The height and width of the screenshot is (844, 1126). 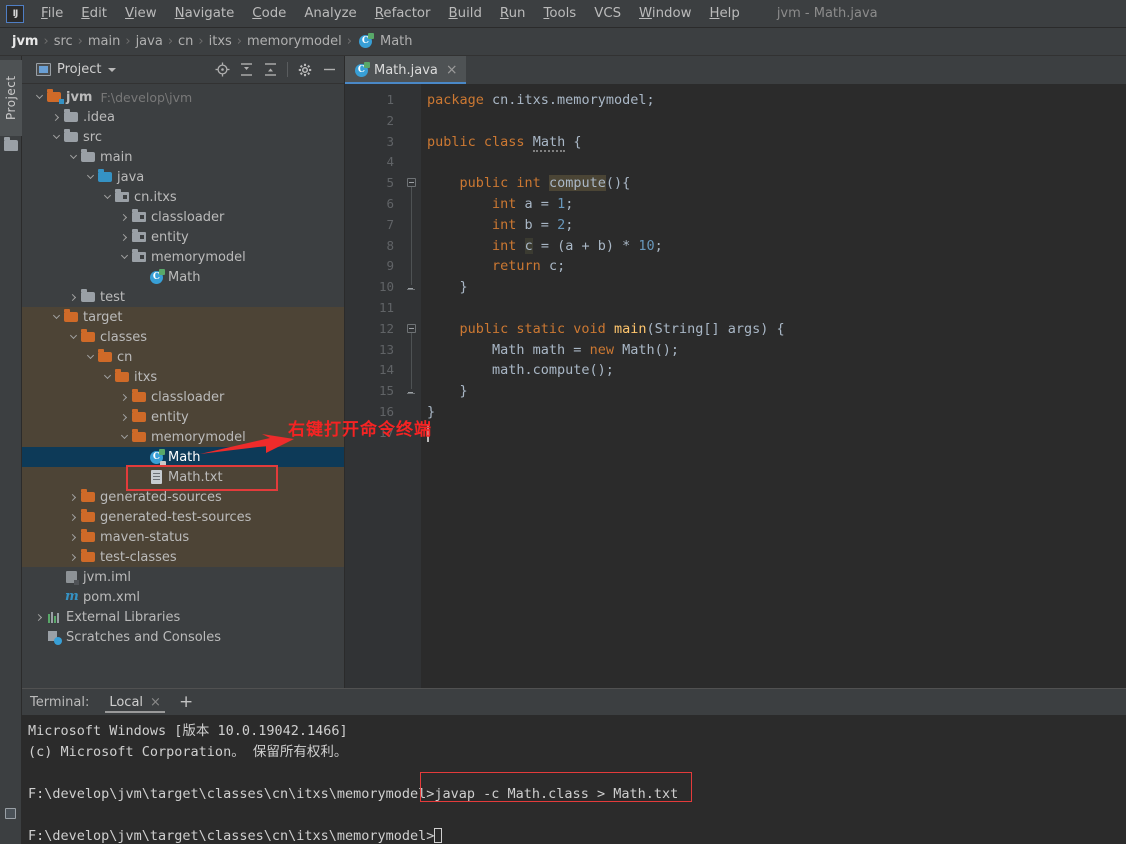 I want to click on tree-node-target: target, so click(x=183, y=317).